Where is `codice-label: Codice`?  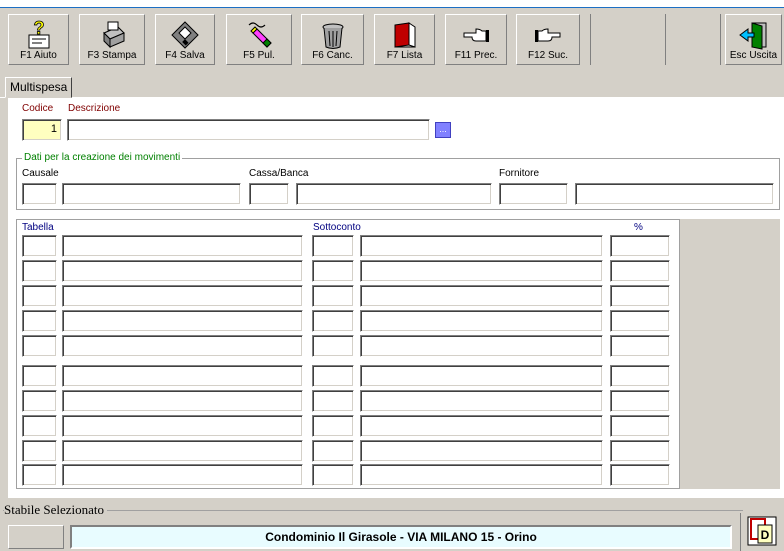
codice-label: Codice is located at coordinates (38, 108).